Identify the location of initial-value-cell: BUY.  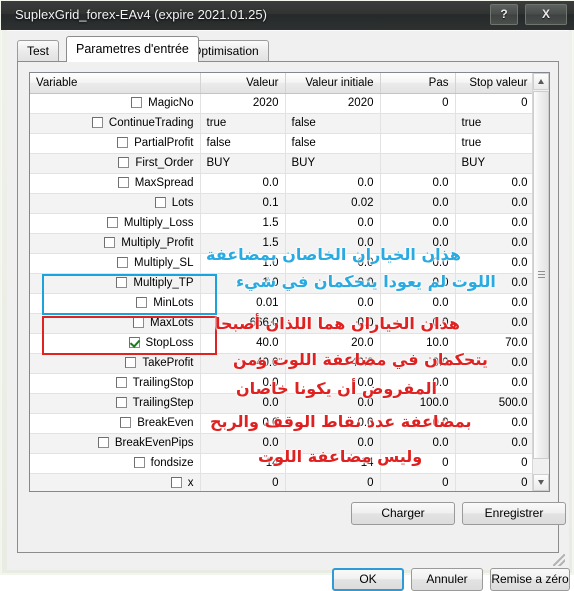
(333, 163).